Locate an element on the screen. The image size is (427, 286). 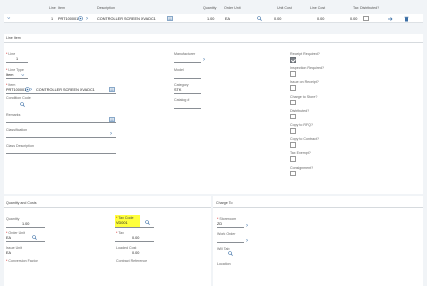
model-underline is located at coordinates (187, 78).